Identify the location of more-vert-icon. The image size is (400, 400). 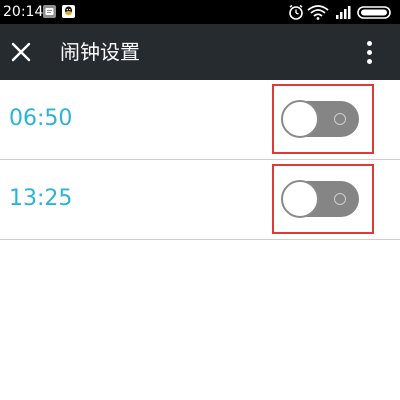
(370, 52).